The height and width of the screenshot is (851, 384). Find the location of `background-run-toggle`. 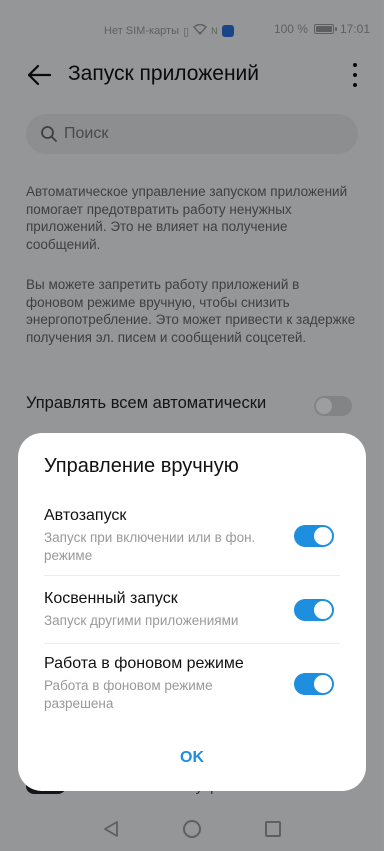

background-run-toggle is located at coordinates (314, 684).